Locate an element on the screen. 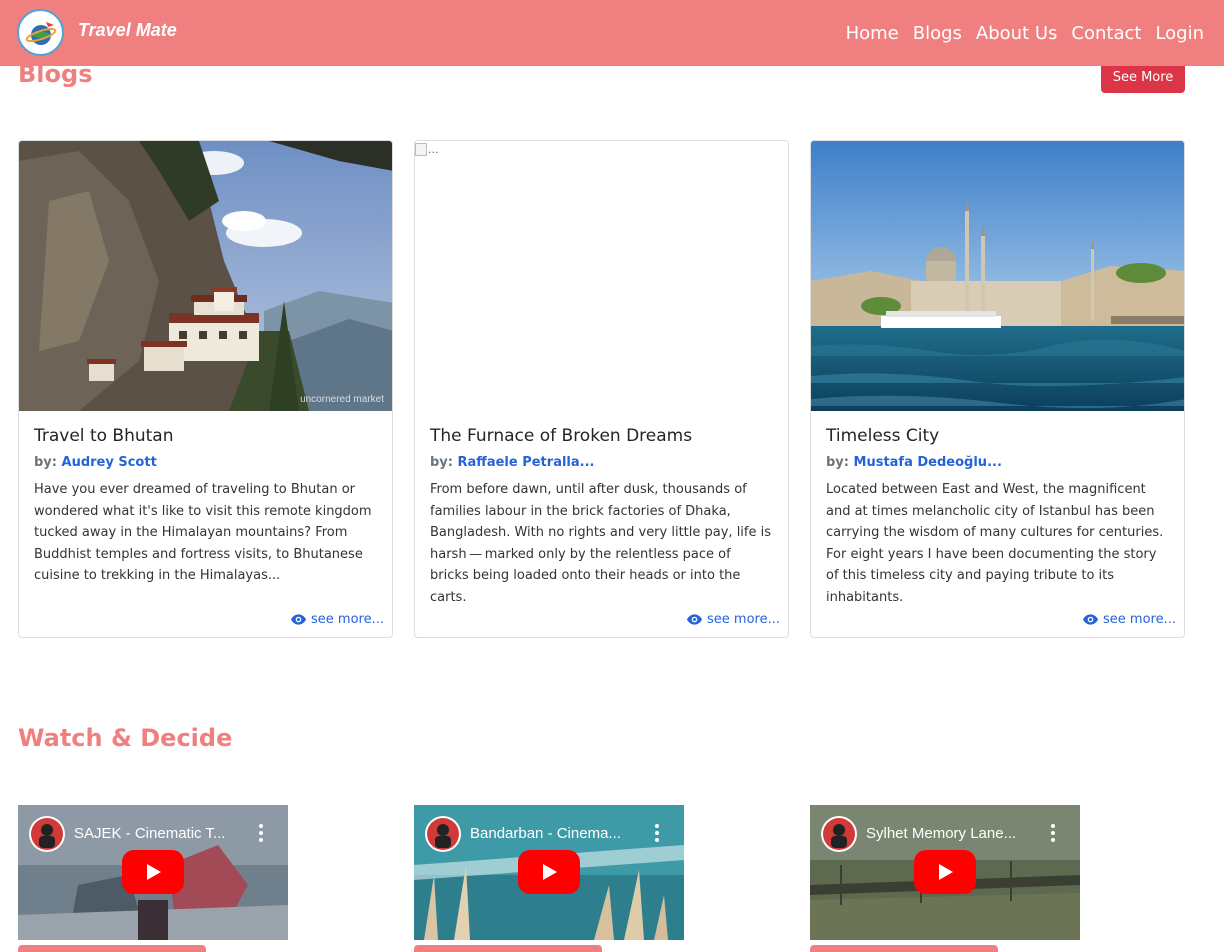 Image resolution: width=1224 pixels, height=952 pixels. nav-links: Home Blogs About Us Contact Login is located at coordinates (1035, 33).